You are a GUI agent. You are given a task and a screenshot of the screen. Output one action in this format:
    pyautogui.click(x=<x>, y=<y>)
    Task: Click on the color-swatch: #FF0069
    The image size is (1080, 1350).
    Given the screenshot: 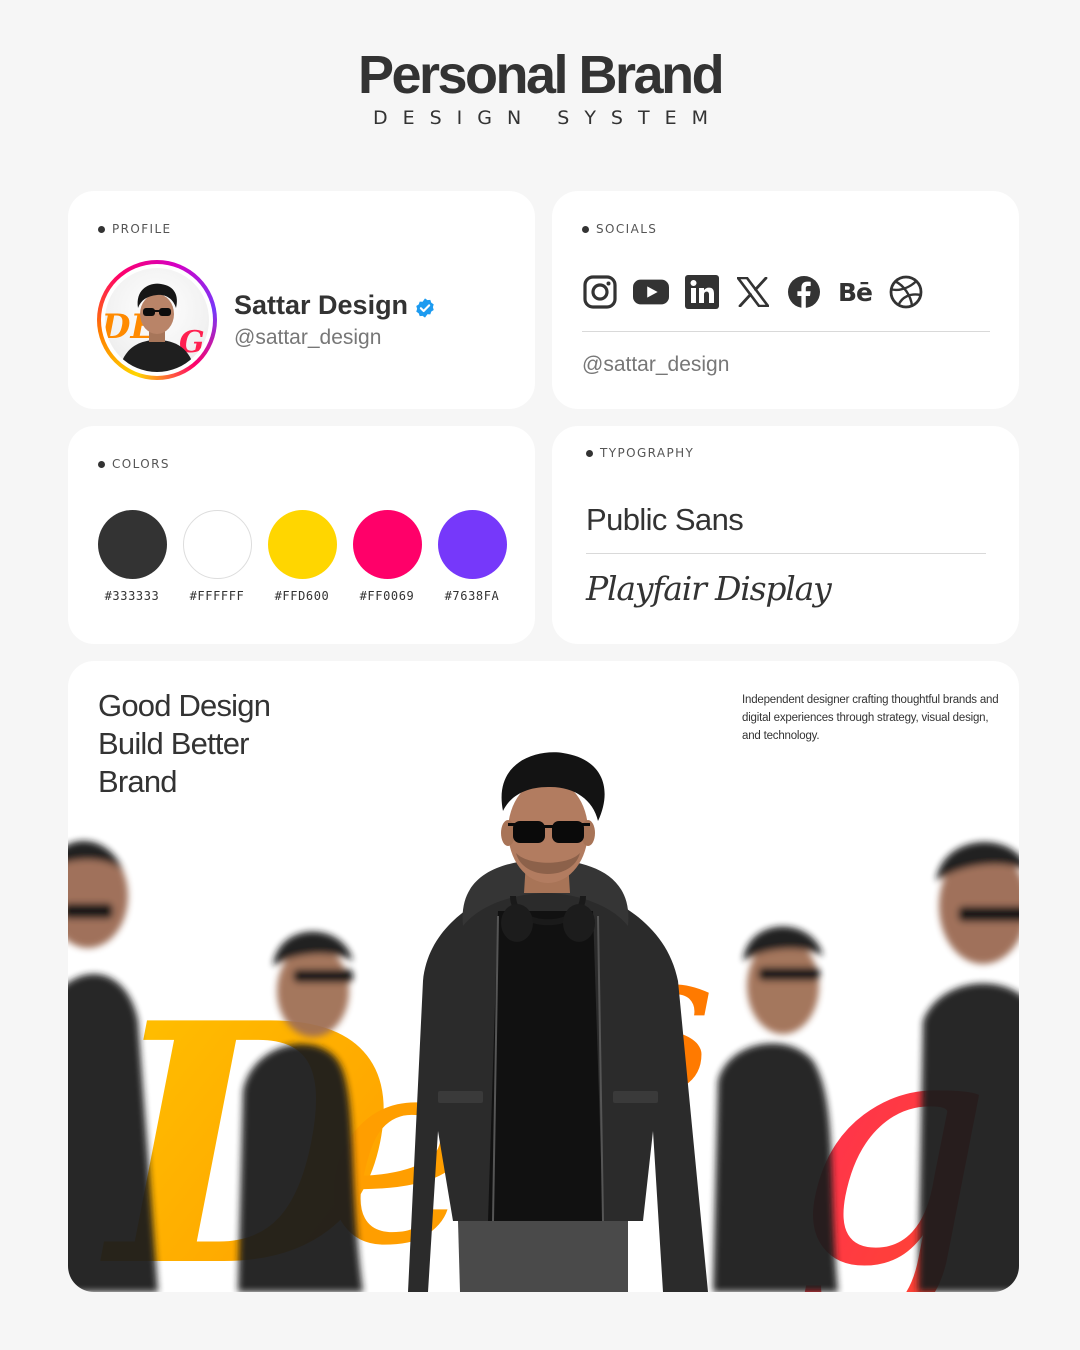 What is the action you would take?
    pyautogui.click(x=387, y=556)
    